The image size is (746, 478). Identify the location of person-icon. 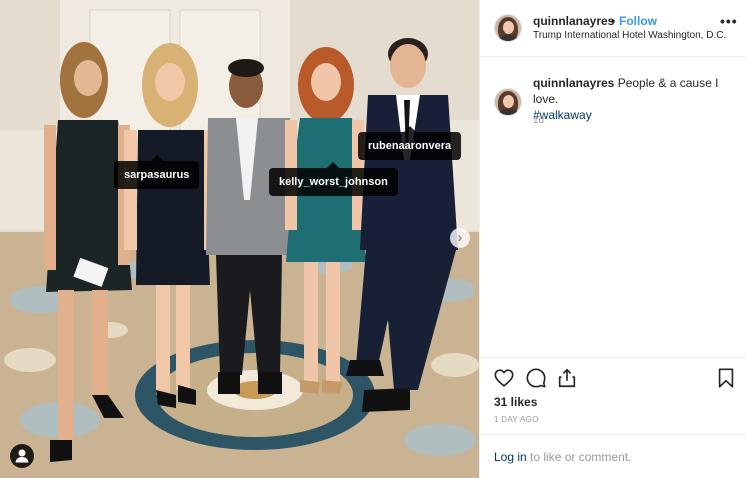
(22, 456).